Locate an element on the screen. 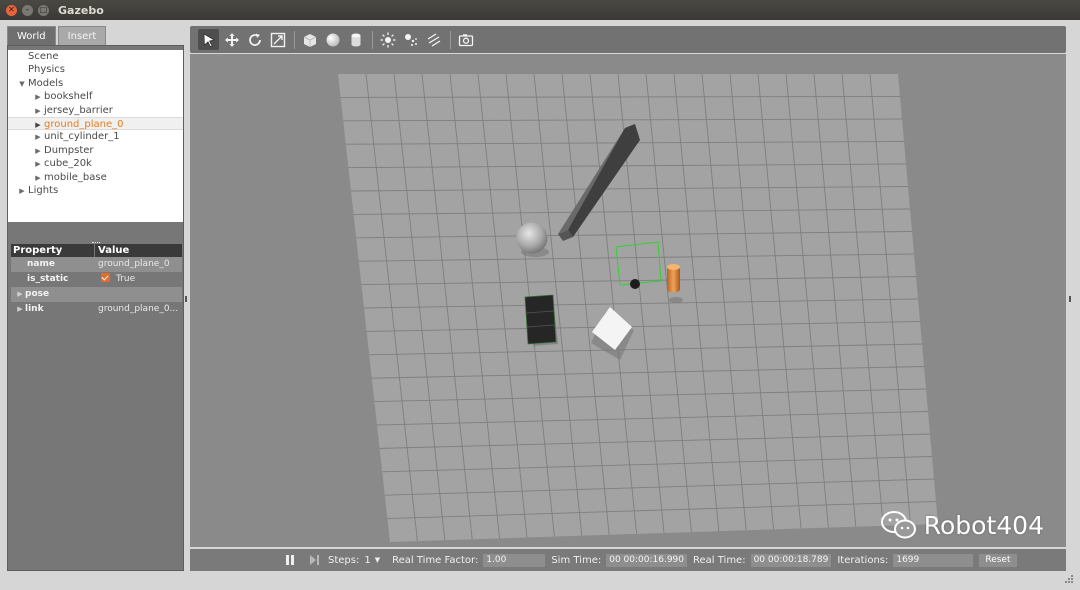 The width and height of the screenshot is (1080, 590). tree-item-physics: Physics is located at coordinates (95, 69).